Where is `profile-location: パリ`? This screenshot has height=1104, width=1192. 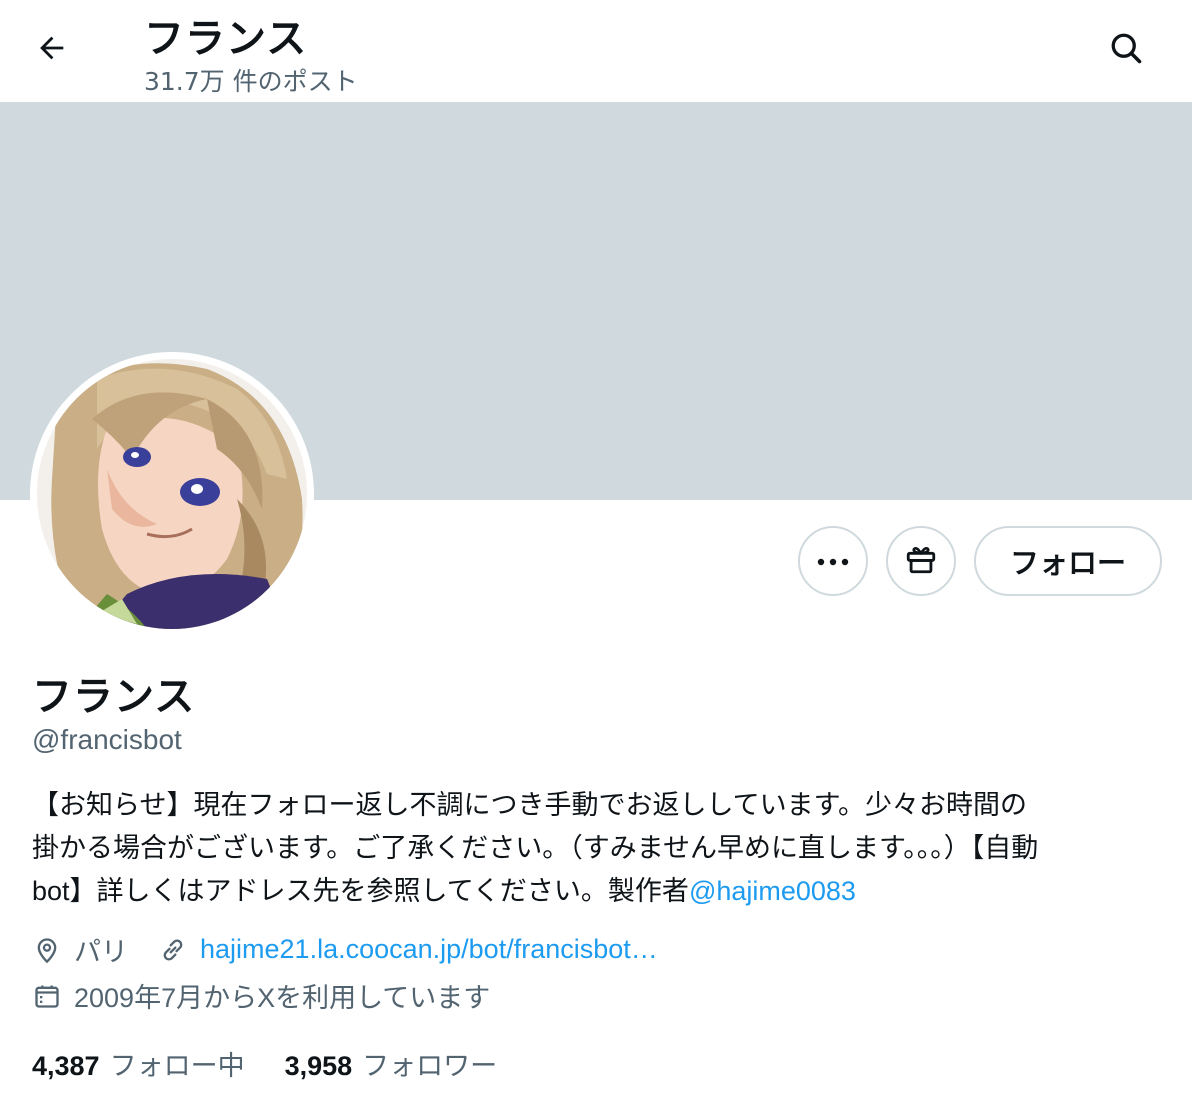
profile-location: パリ is located at coordinates (101, 952).